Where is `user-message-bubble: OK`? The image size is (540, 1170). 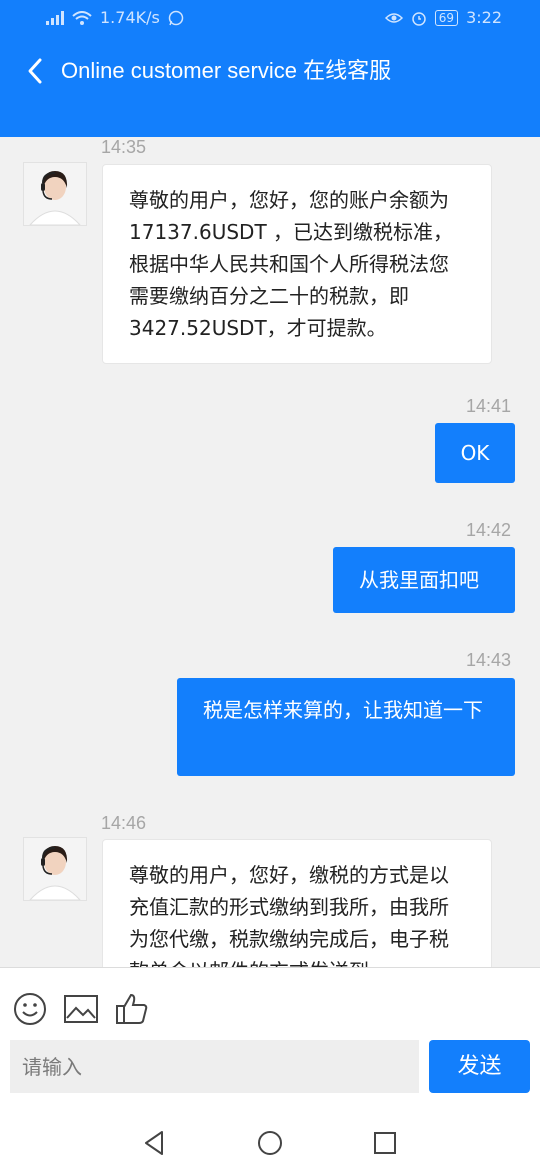
user-message-bubble: OK is located at coordinates (475, 453).